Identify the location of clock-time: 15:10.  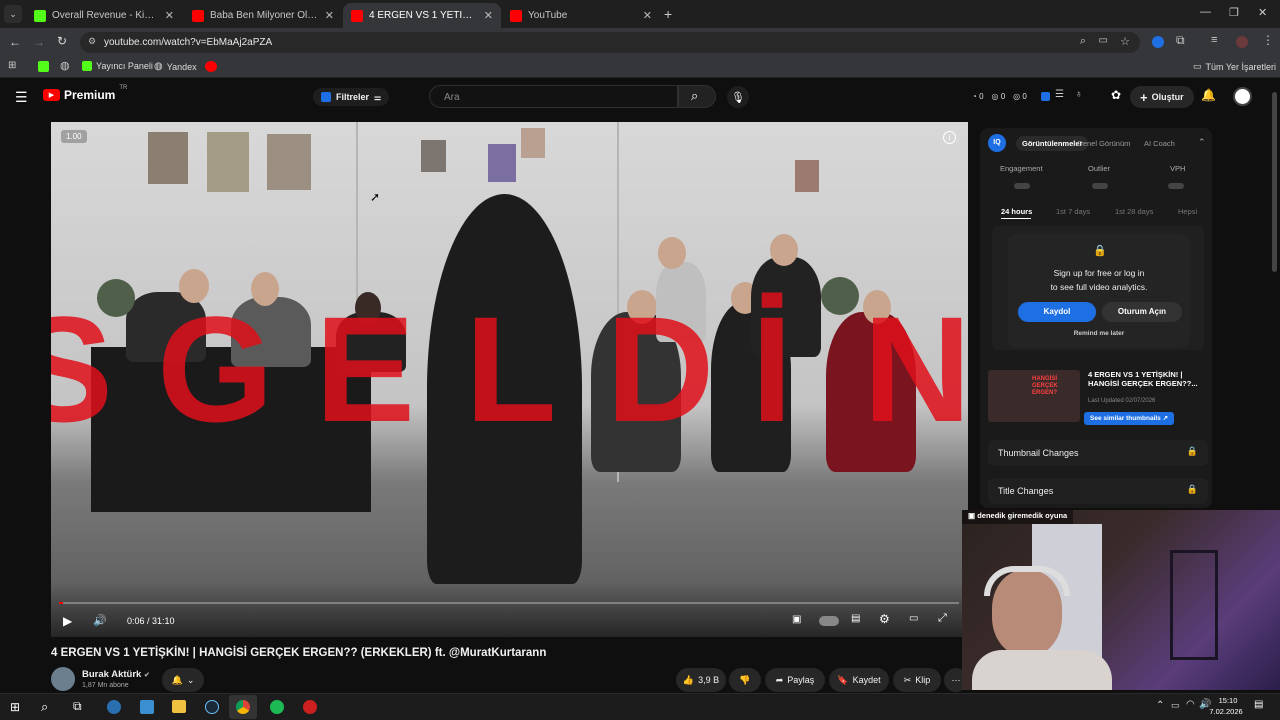
(1228, 700).